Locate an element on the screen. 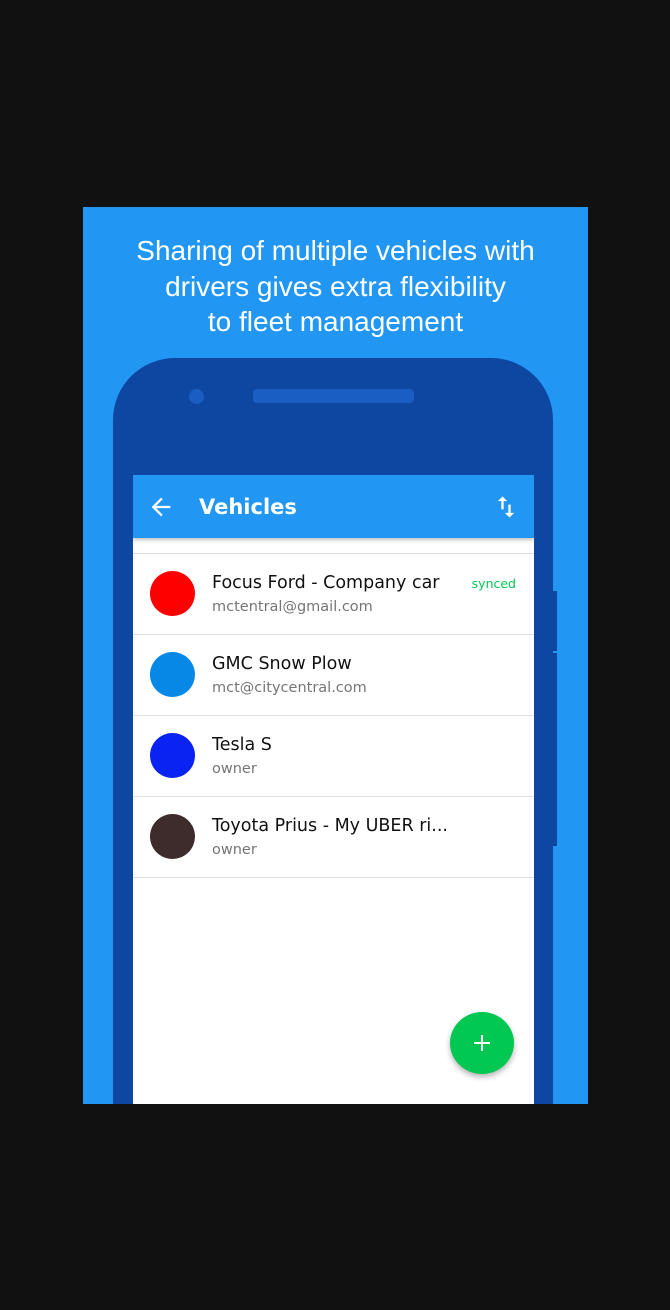 The width and height of the screenshot is (670, 1310). app-bar: Vehicles is located at coordinates (333, 506).